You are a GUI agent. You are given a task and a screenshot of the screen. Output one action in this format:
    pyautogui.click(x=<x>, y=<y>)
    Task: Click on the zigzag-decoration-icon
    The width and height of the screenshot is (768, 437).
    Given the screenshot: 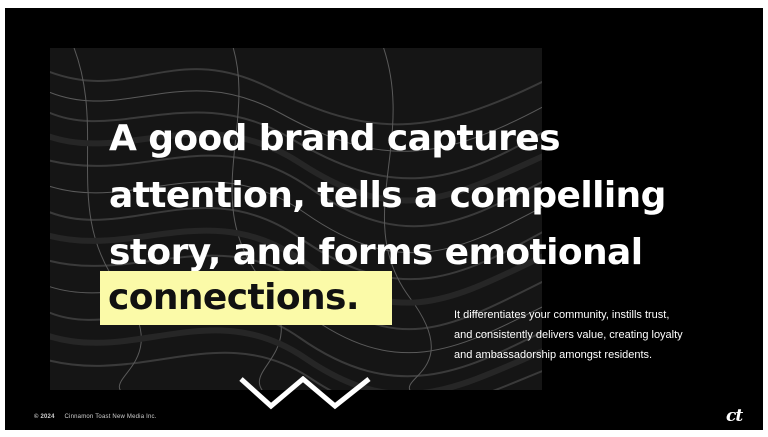 What is the action you would take?
    pyautogui.click(x=305, y=393)
    